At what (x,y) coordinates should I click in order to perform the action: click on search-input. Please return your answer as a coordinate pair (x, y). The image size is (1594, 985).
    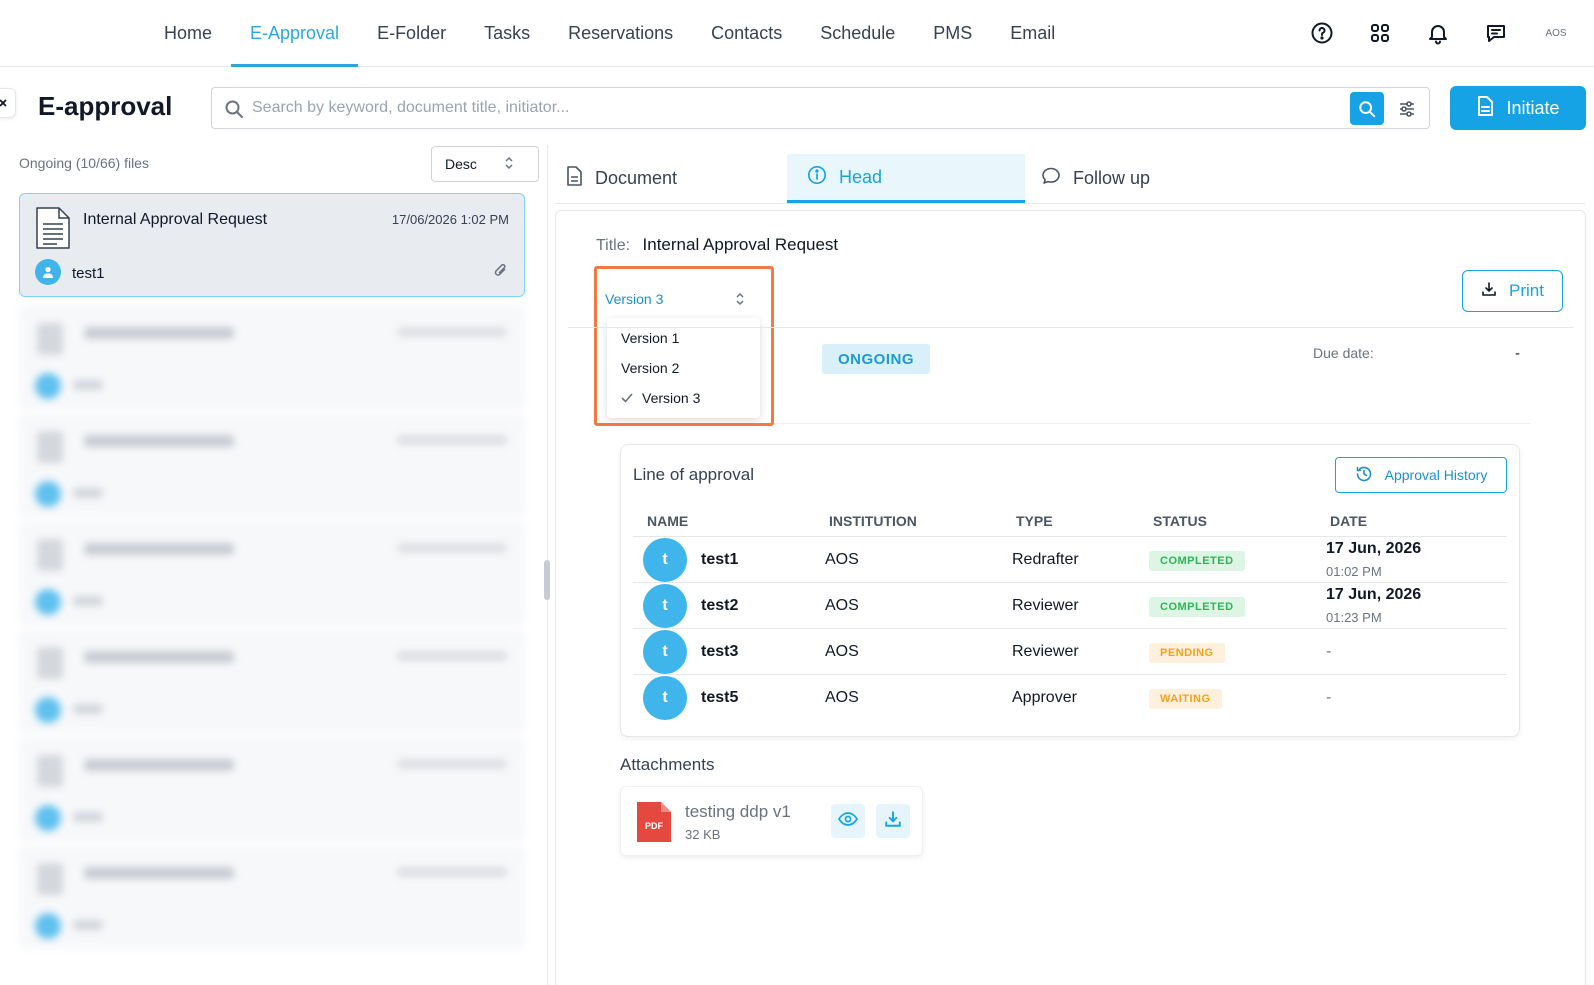
    Looking at the image, I should click on (777, 108).